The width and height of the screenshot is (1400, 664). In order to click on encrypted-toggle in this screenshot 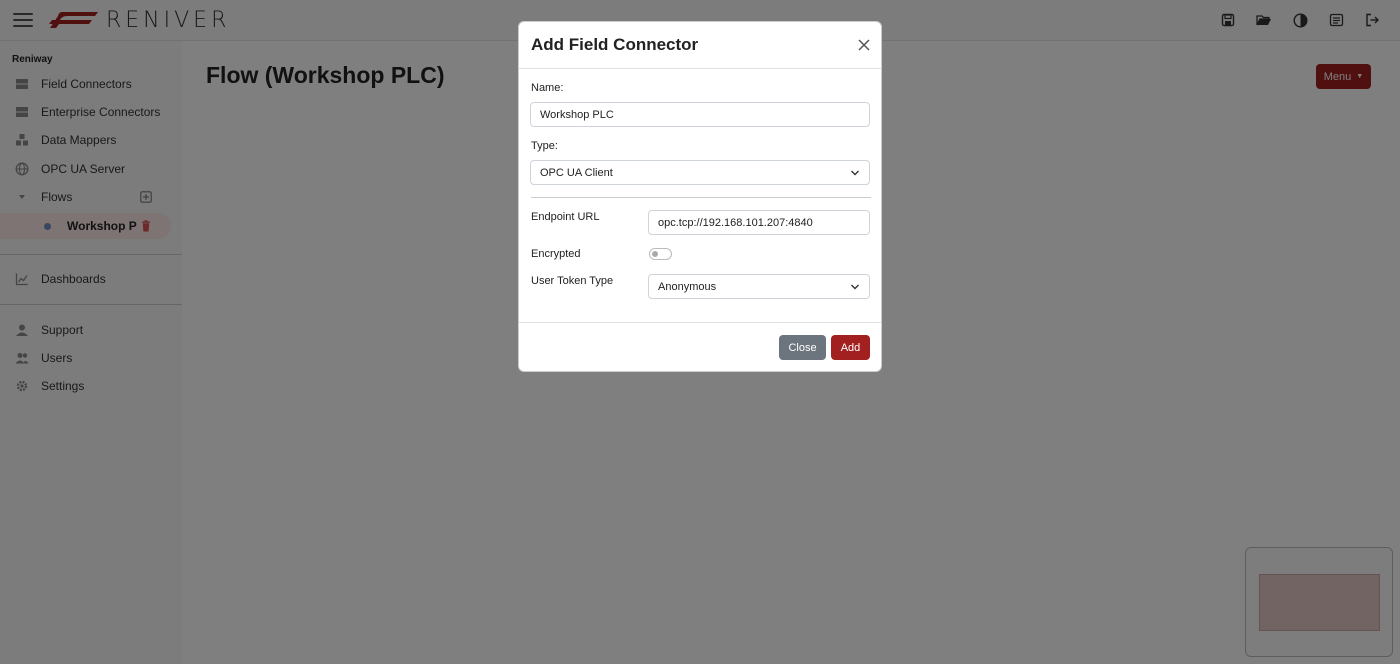, I will do `click(660, 254)`.